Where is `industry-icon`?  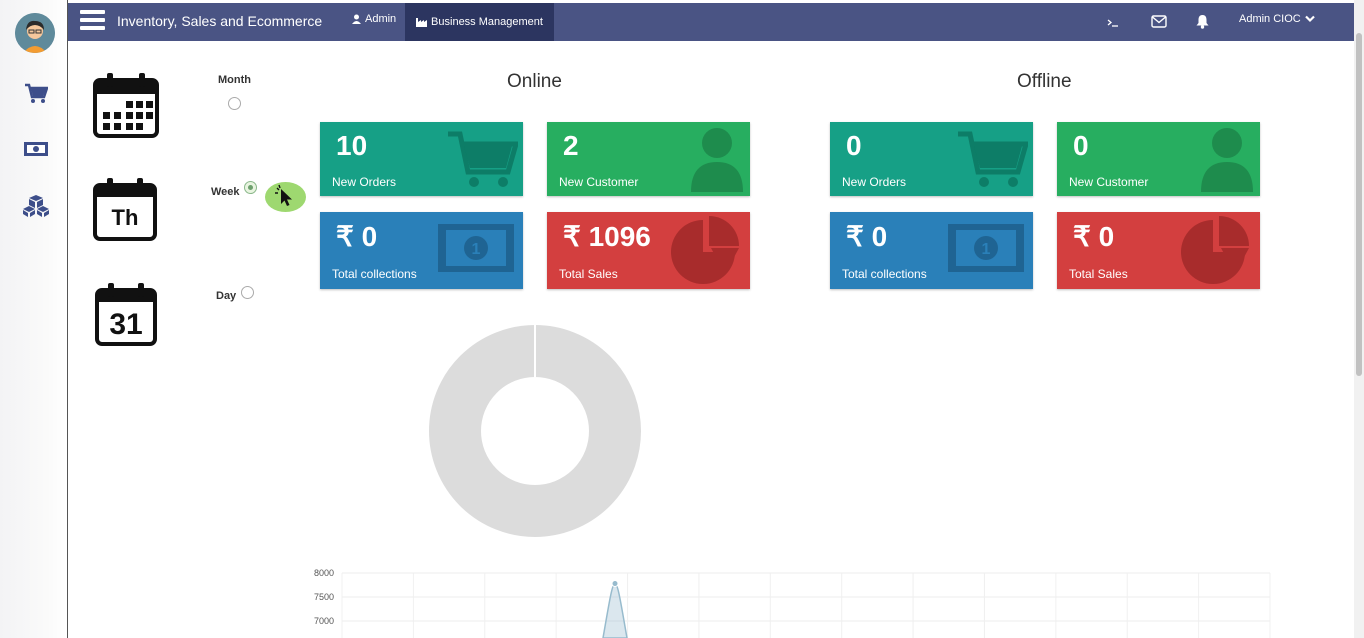 industry-icon is located at coordinates (422, 22).